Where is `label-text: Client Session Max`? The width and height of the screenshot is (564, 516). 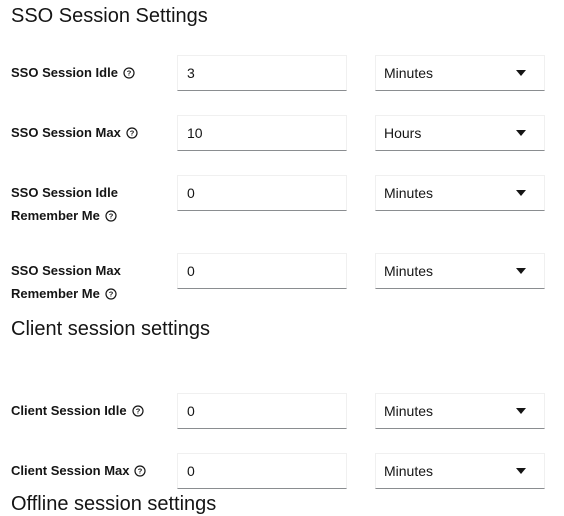
label-text: Client Session Max is located at coordinates (70, 470).